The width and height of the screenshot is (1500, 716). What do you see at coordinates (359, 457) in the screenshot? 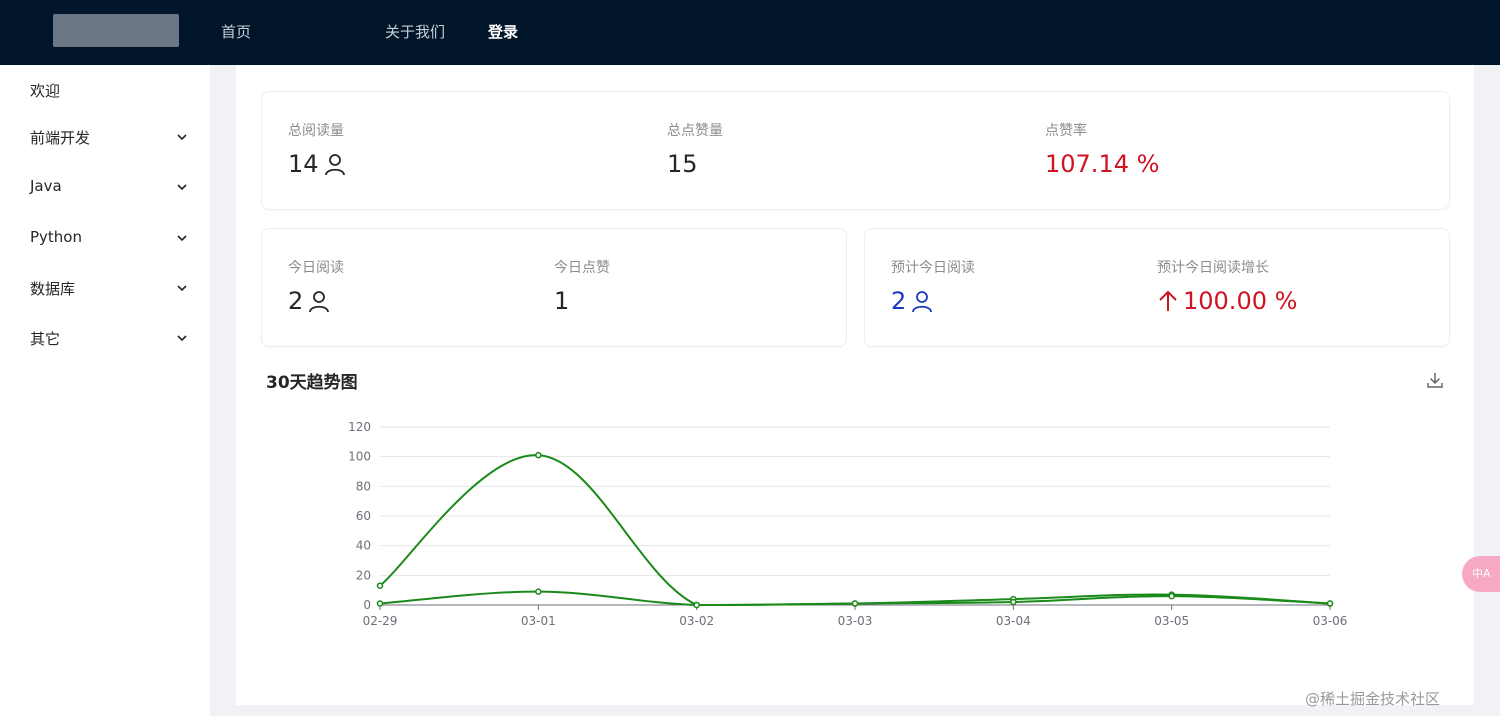
I see `y-tick-label: 100` at bounding box center [359, 457].